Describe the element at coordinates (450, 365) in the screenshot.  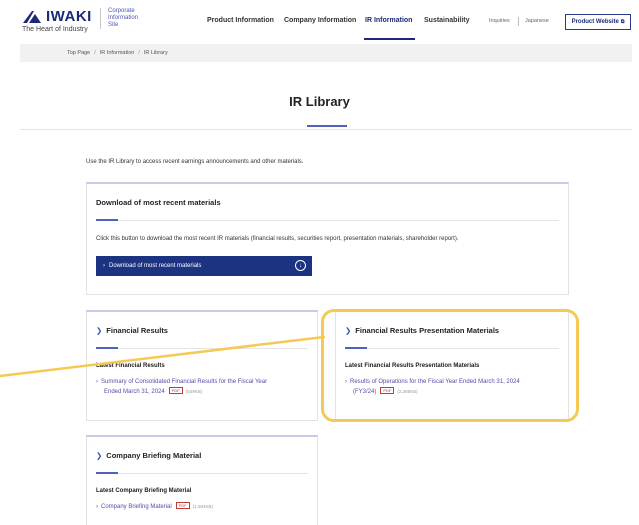
I see `highlight-box` at that location.